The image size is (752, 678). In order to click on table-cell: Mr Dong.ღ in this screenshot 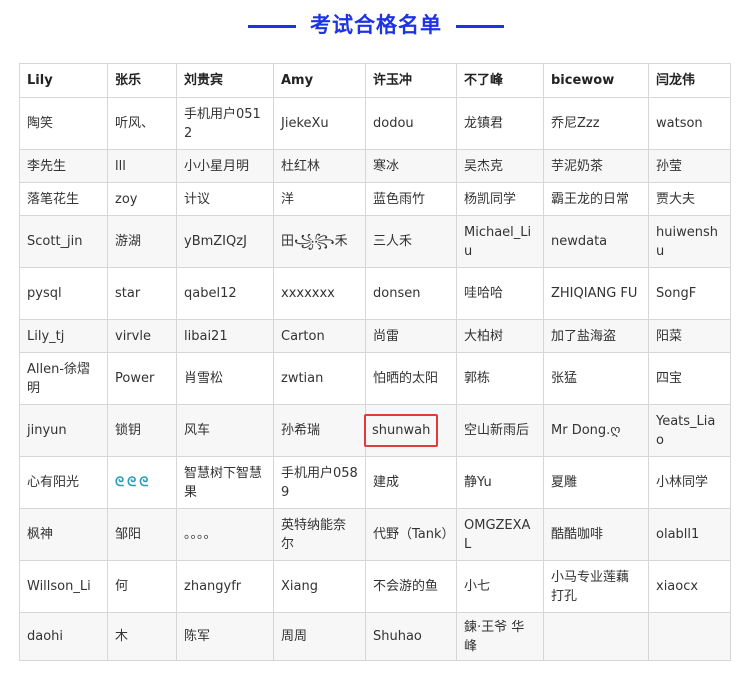, I will do `click(596, 430)`.